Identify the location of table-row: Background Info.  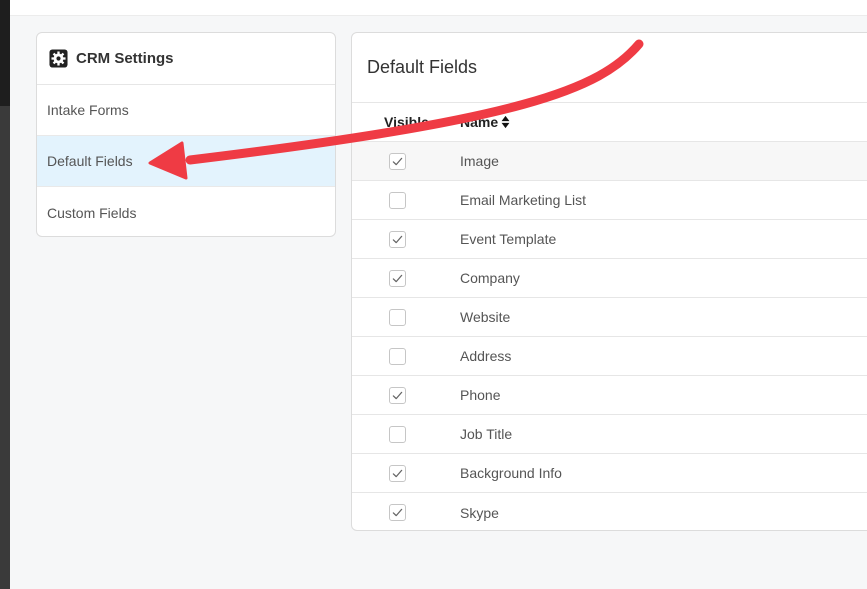
(609, 473).